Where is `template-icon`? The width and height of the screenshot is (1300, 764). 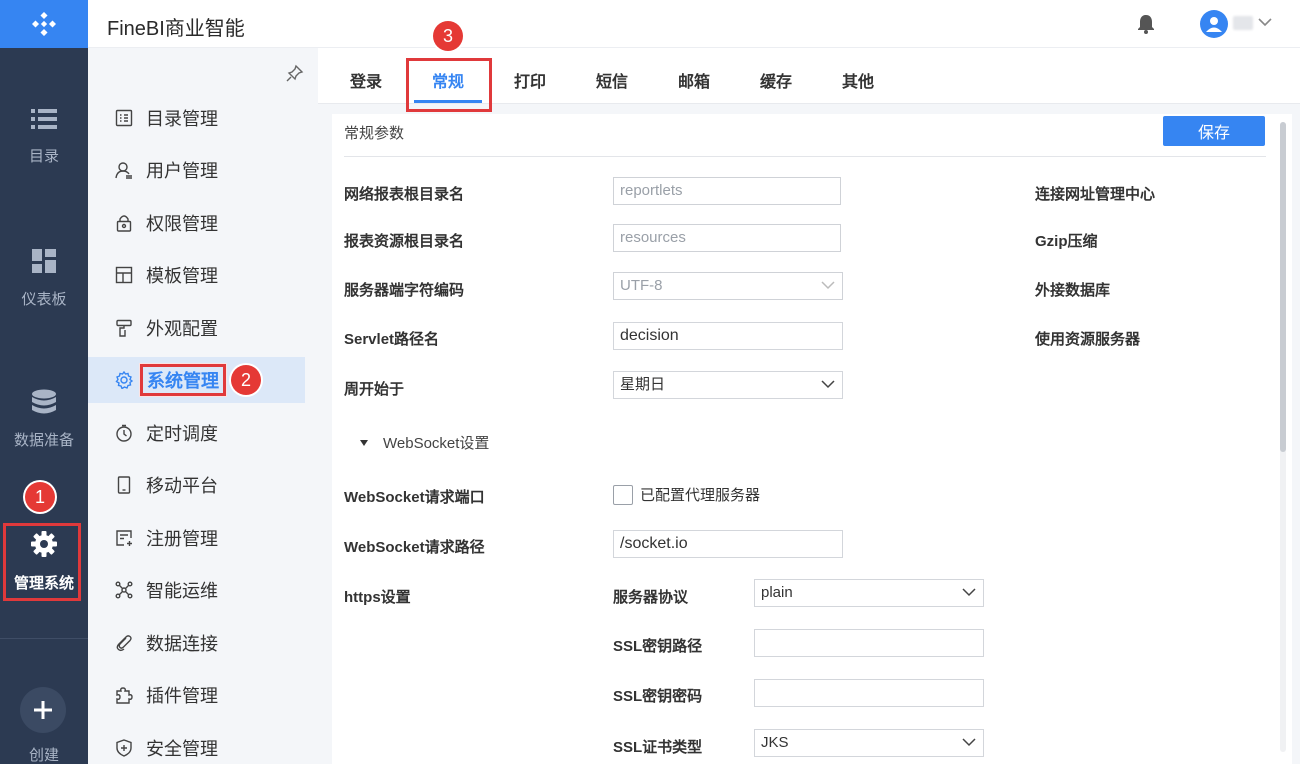 template-icon is located at coordinates (124, 275).